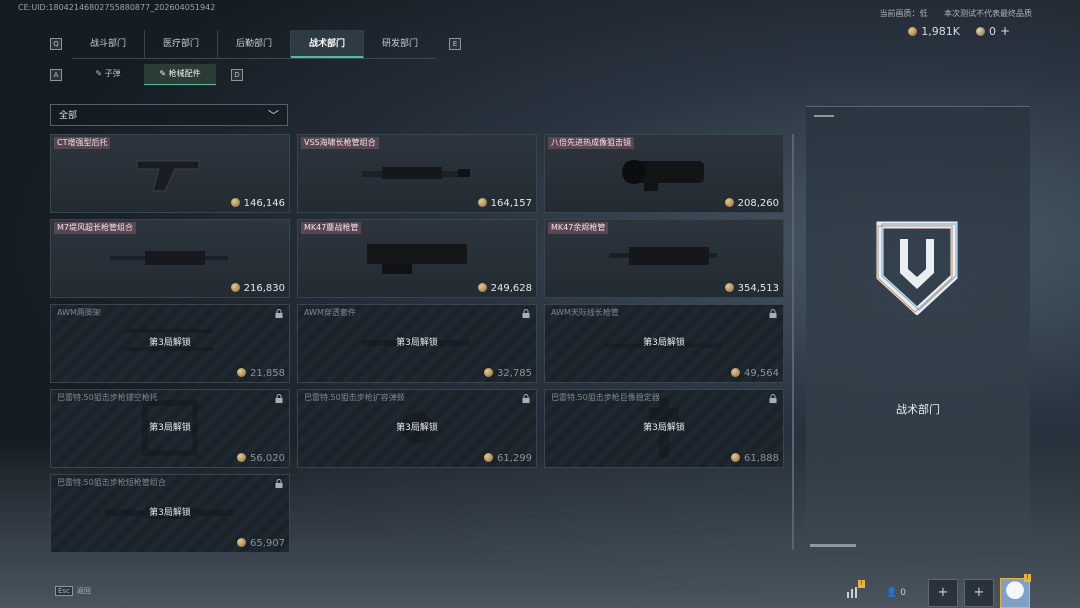 Image resolution: width=1080 pixels, height=608 pixels. Describe the element at coordinates (108, 44) in the screenshot. I see `tab-combat: 战斗部门` at that location.